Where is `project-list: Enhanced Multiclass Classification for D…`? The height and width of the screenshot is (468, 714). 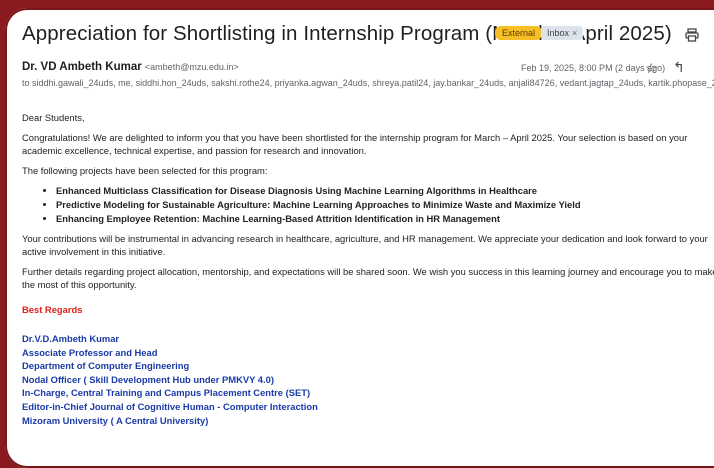
project-list: Enhanced Multiclass Classification for D… is located at coordinates (368, 204).